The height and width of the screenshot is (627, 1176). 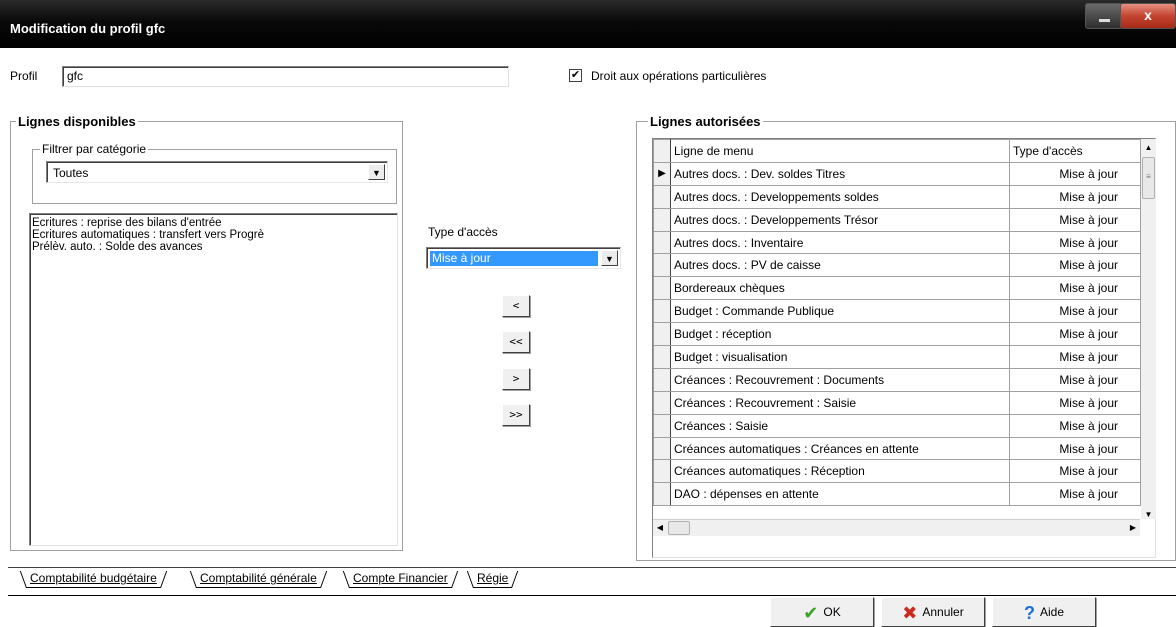 I want to click on table-row: Créances : Saisie Mise à jour, so click(x=897, y=425).